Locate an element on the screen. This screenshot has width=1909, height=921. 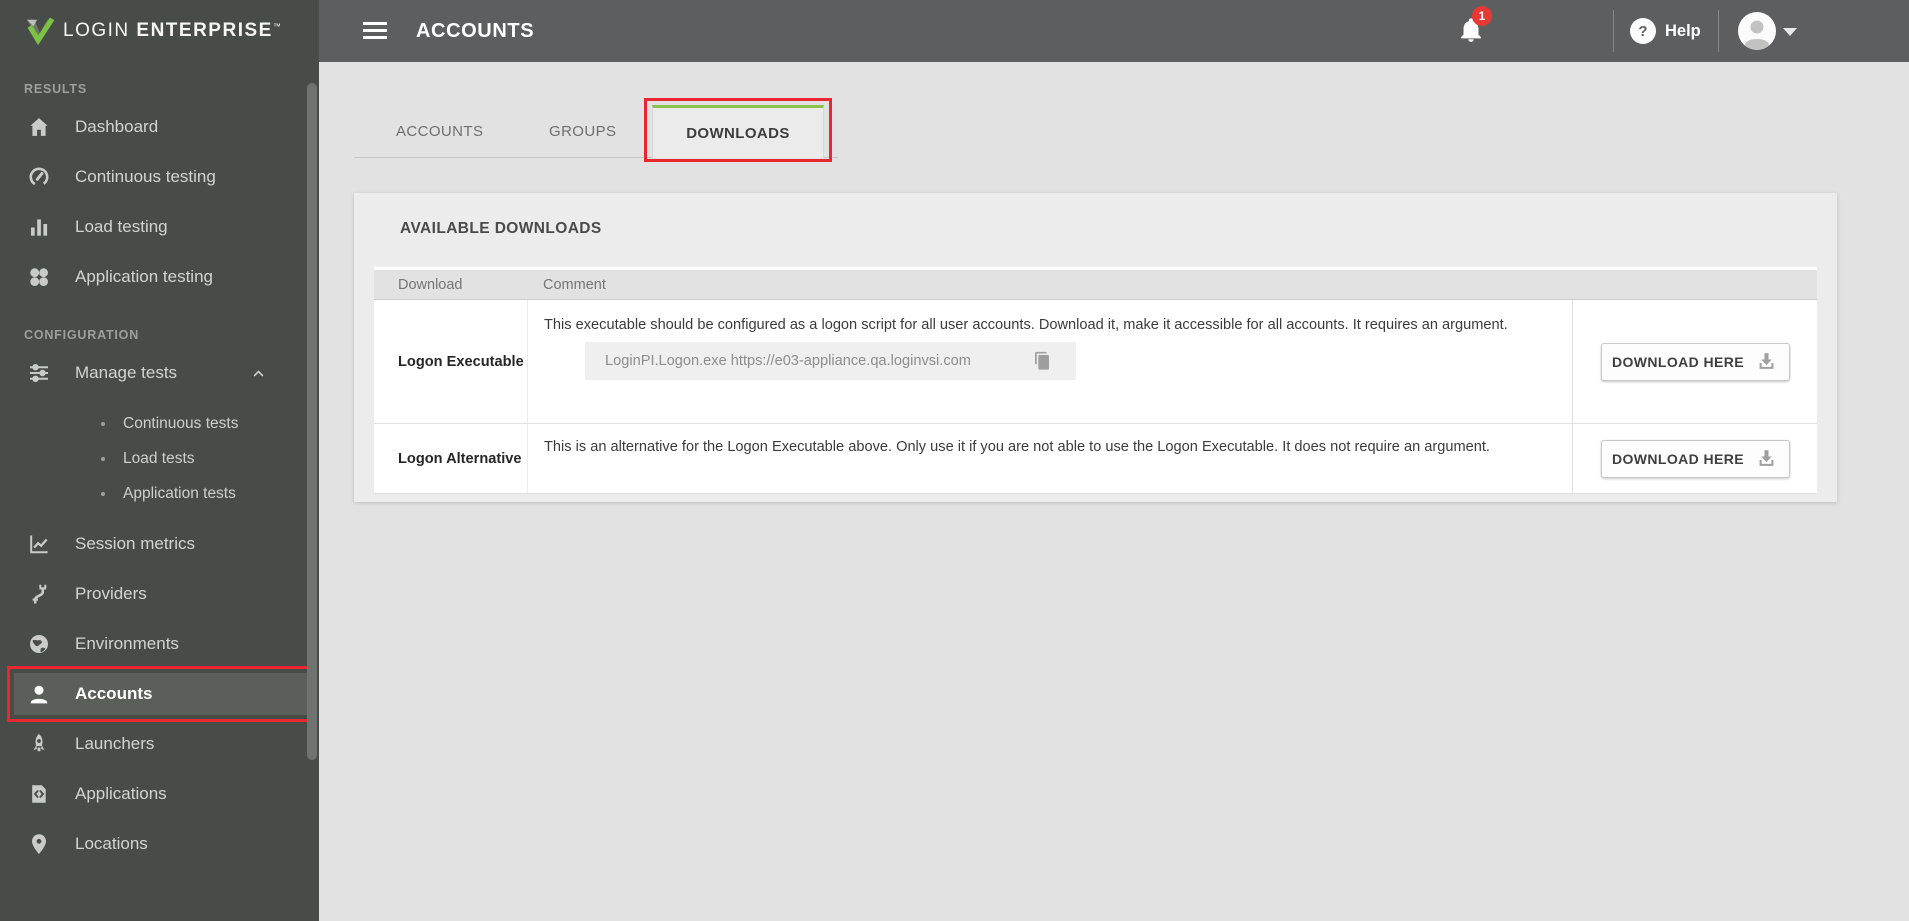
tune-icon is located at coordinates (39, 373).